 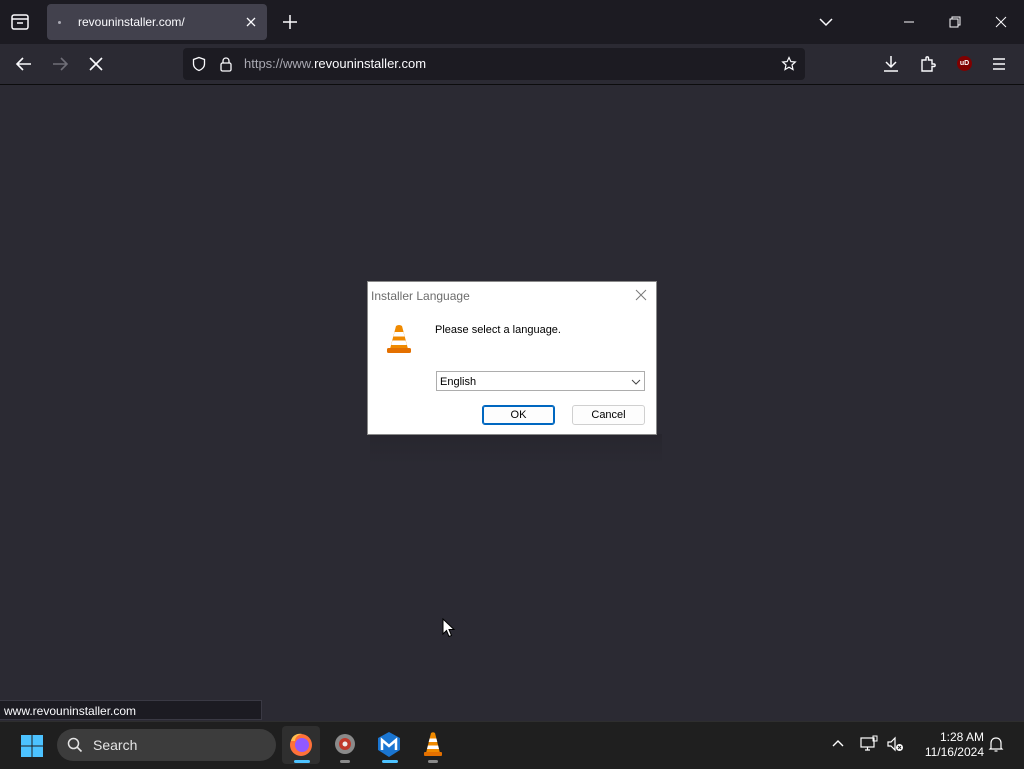 What do you see at coordinates (608, 415) in the screenshot?
I see `cancel-button: Cancel` at bounding box center [608, 415].